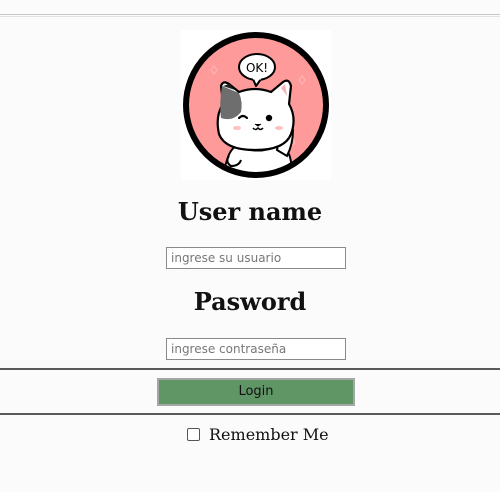 The width and height of the screenshot is (500, 492). I want to click on remember-me-row: Remember Me, so click(258, 434).